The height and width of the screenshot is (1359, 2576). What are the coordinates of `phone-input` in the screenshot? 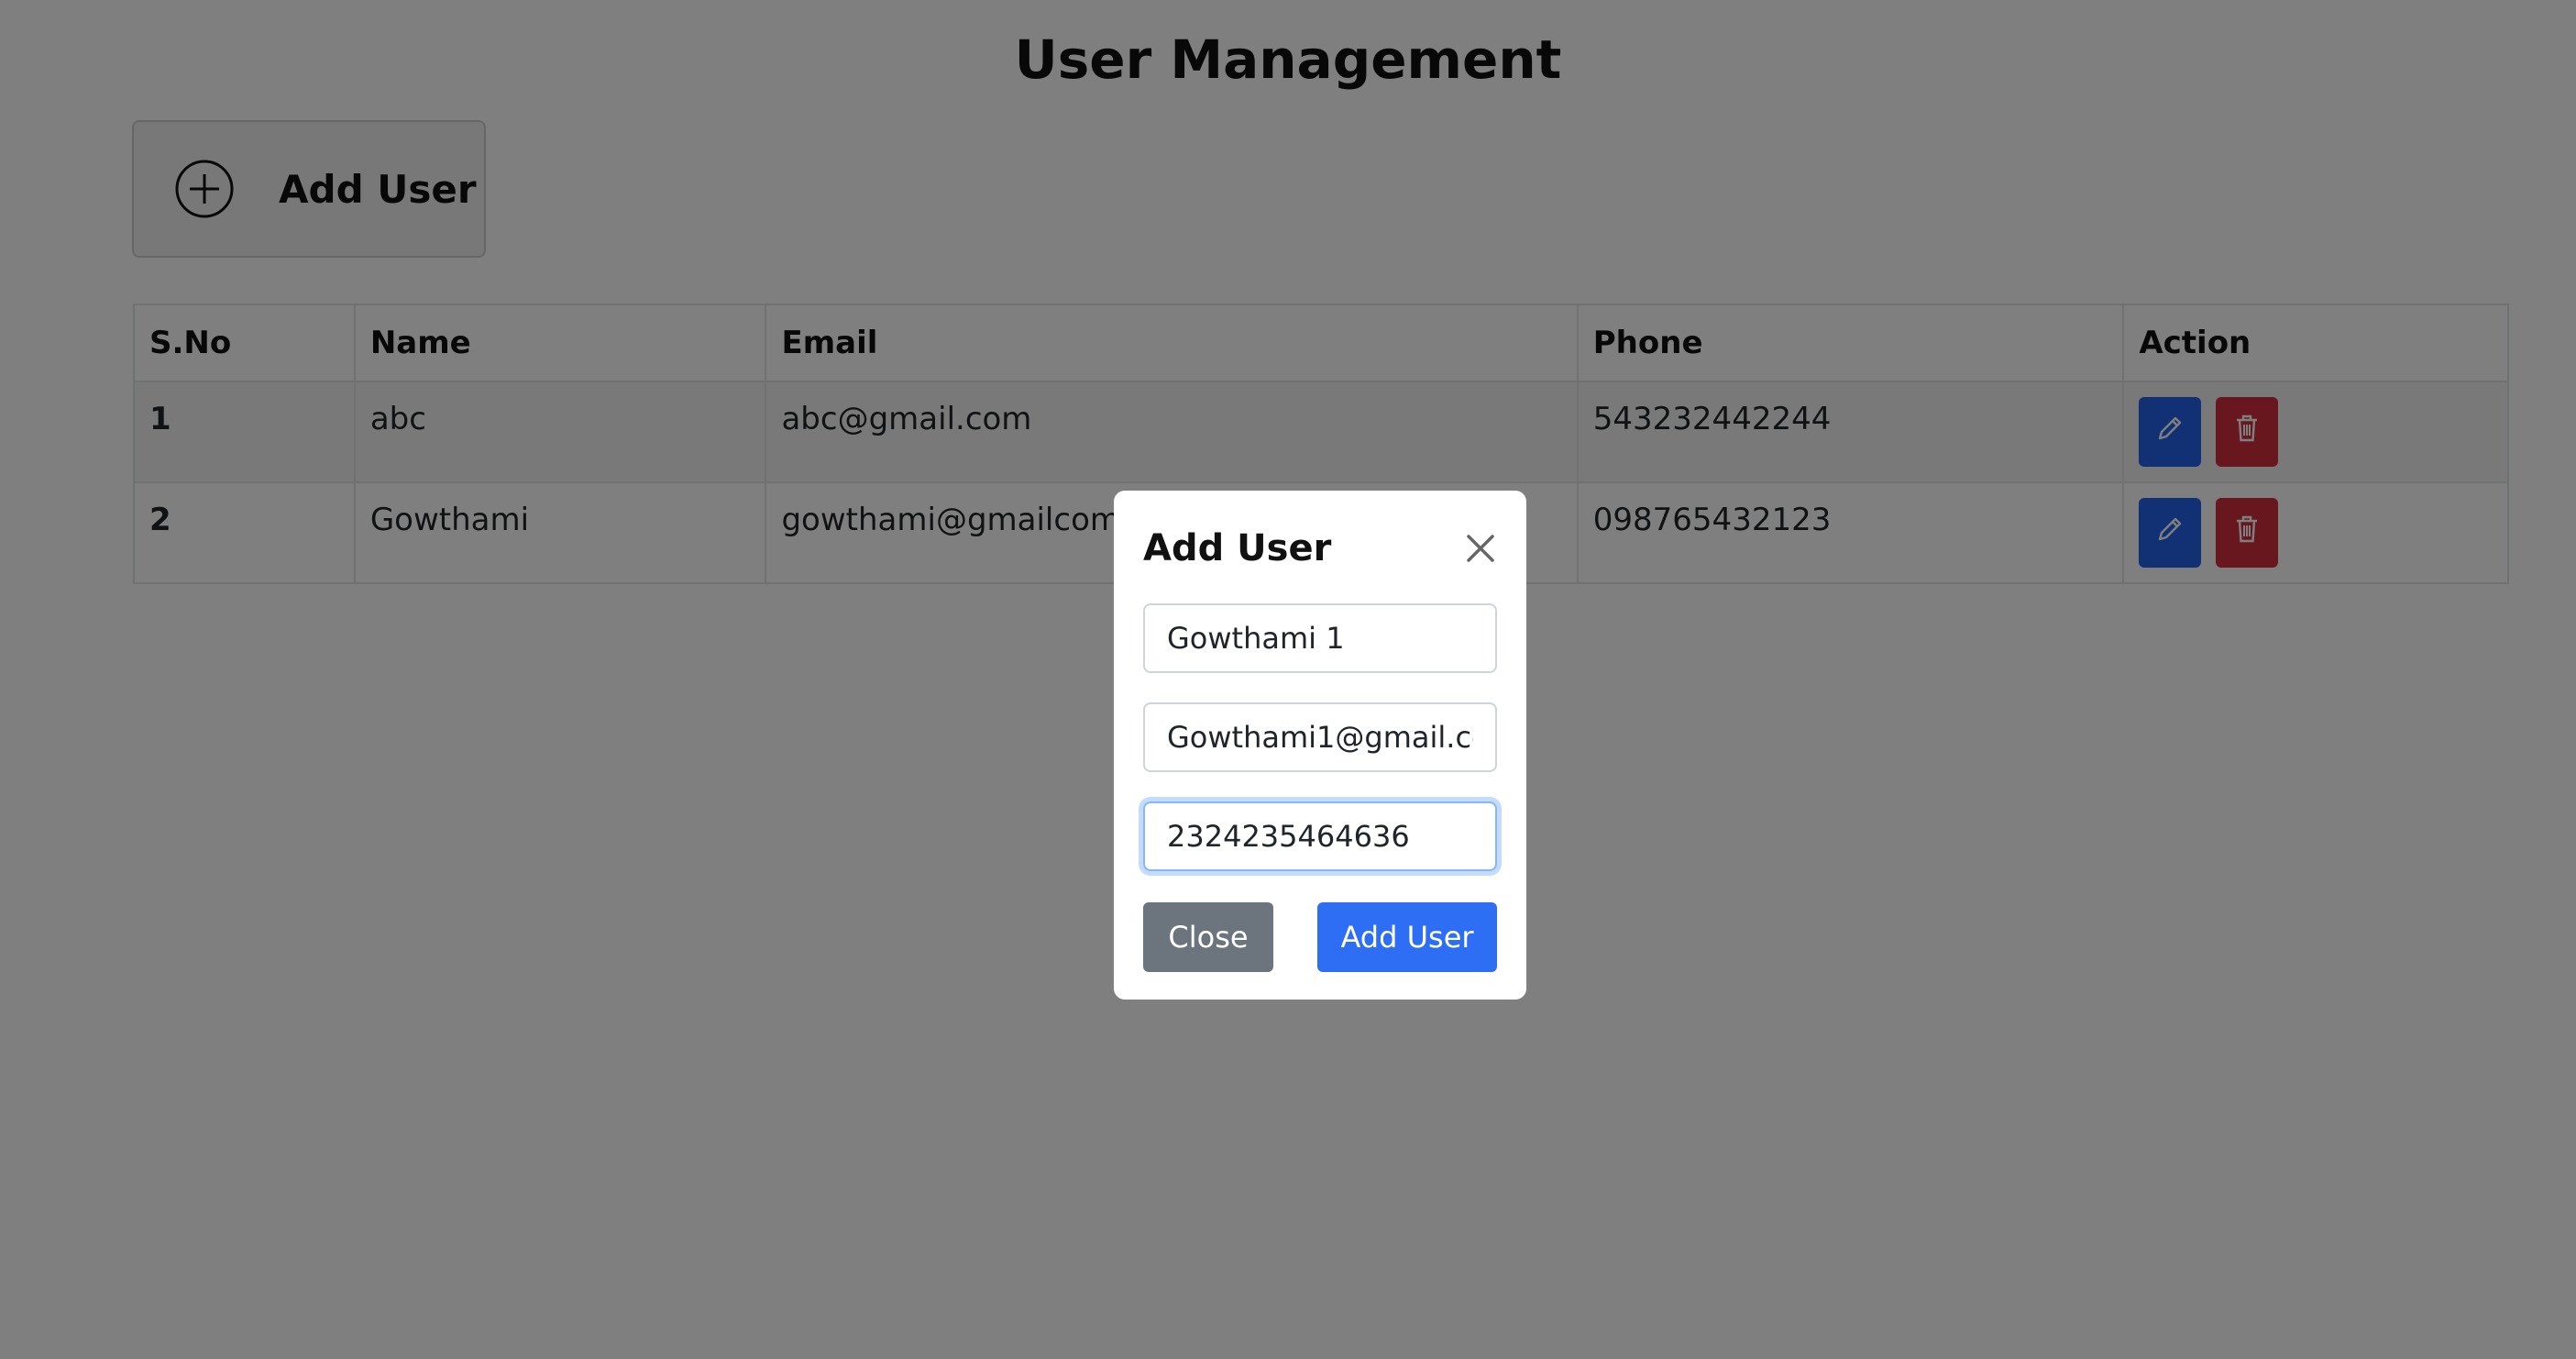 It's located at (1320, 836).